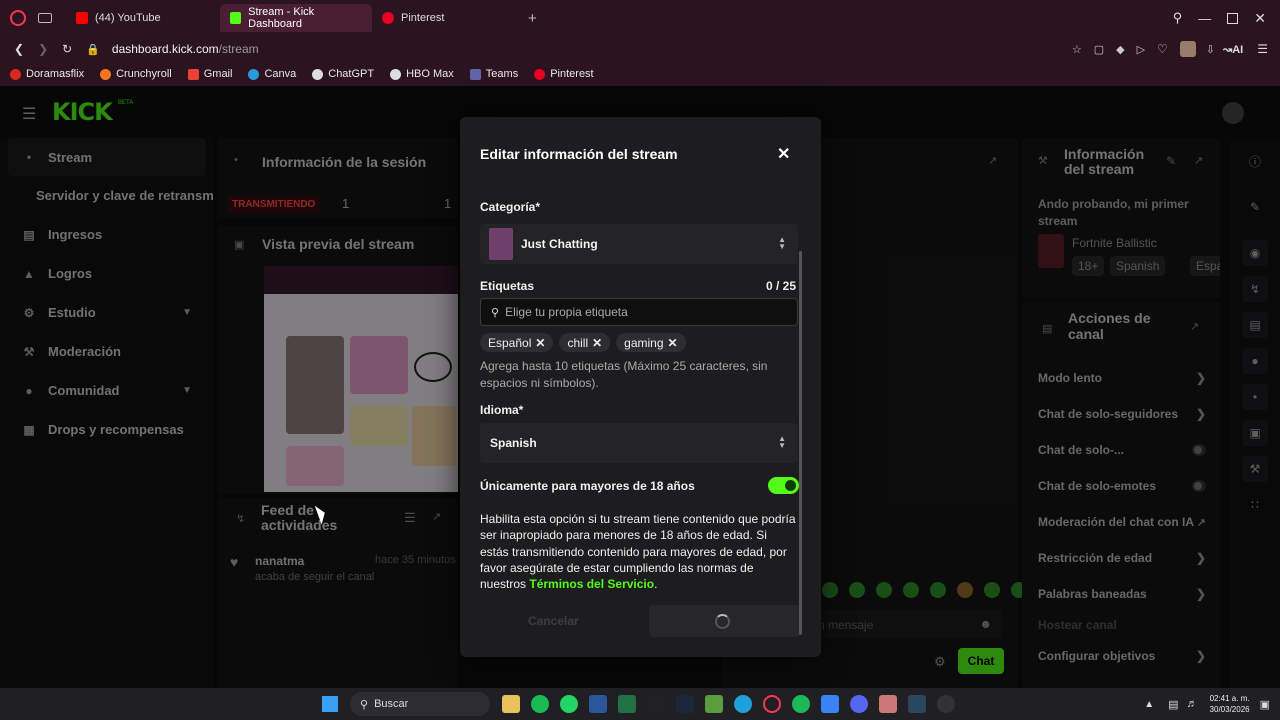 This screenshot has width=1280, height=720. Describe the element at coordinates (43, 49) in the screenshot. I see `forward-icon: ❯` at that location.